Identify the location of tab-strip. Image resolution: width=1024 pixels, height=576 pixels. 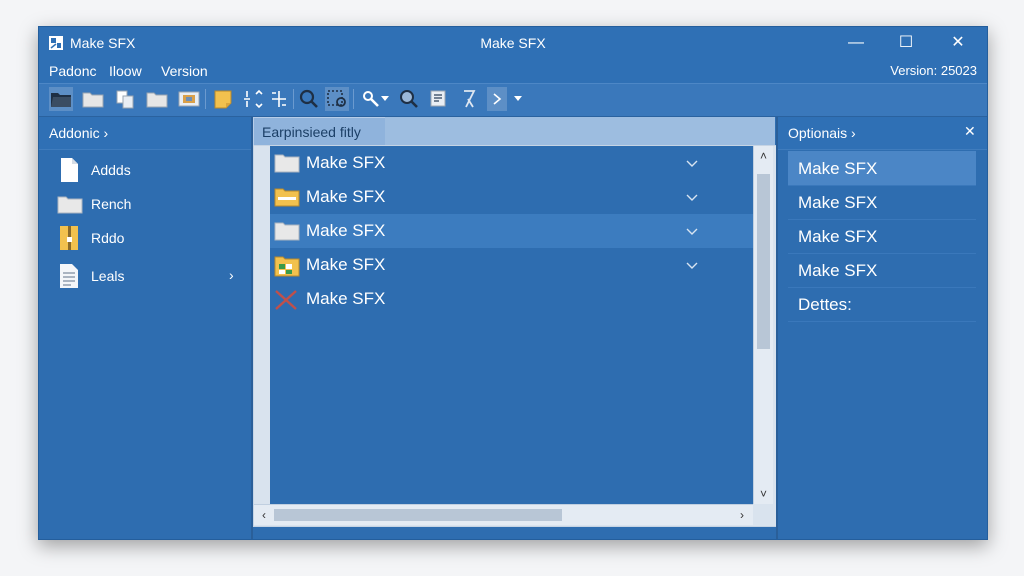
(580, 131).